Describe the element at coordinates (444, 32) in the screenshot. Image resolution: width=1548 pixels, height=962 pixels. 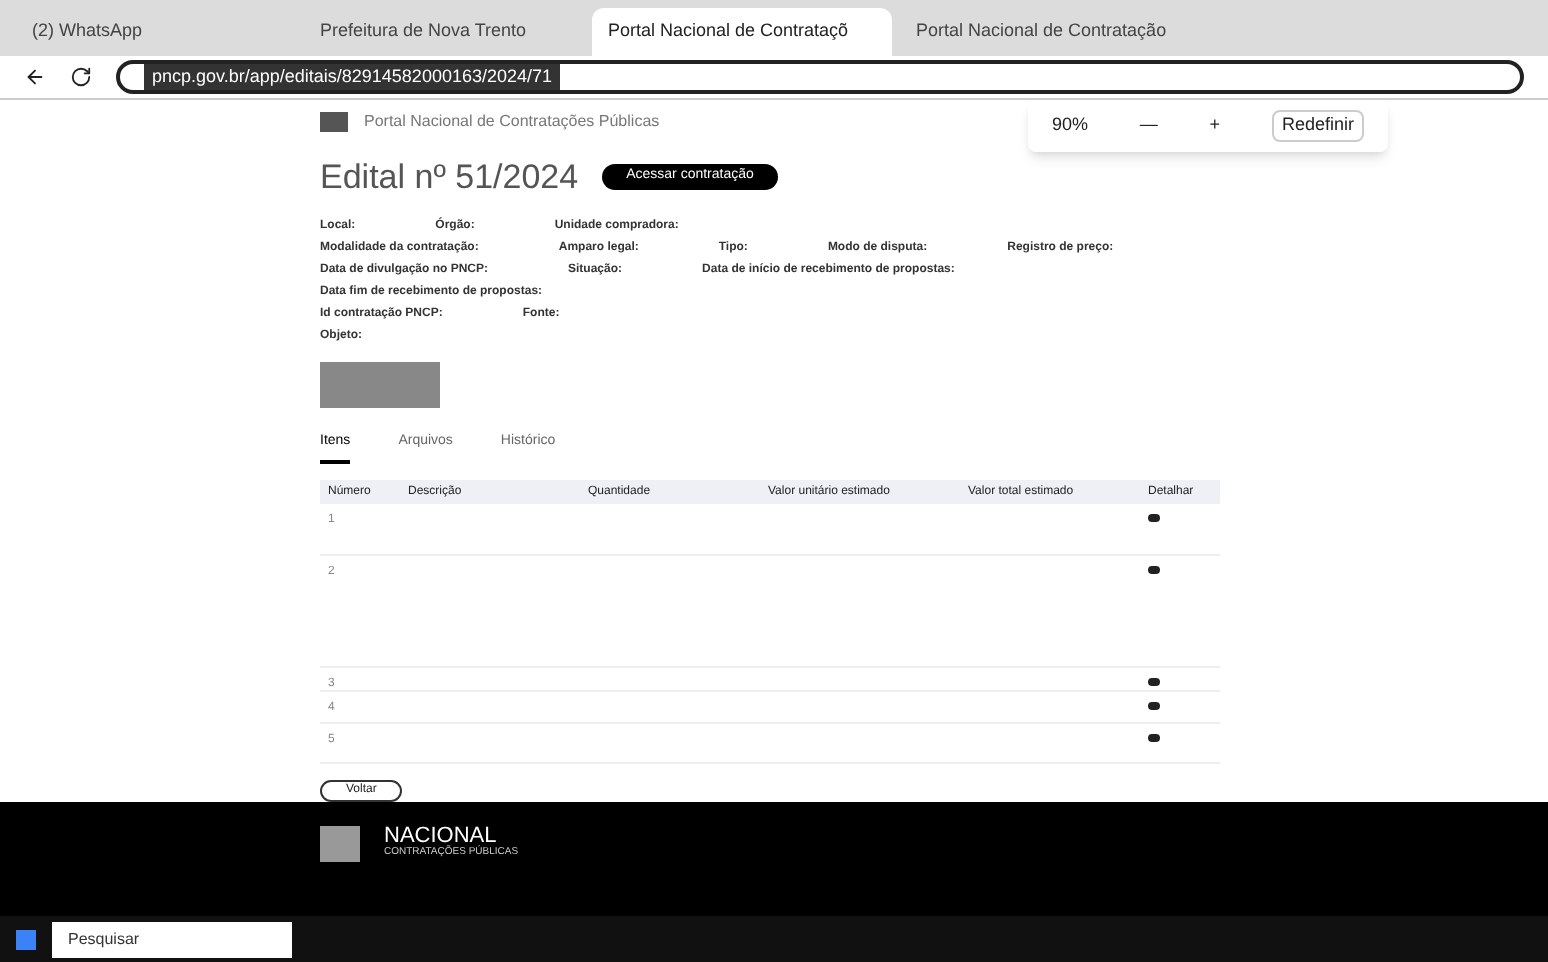
I see `browser-tab: Prefeitura de Nova Trento` at that location.